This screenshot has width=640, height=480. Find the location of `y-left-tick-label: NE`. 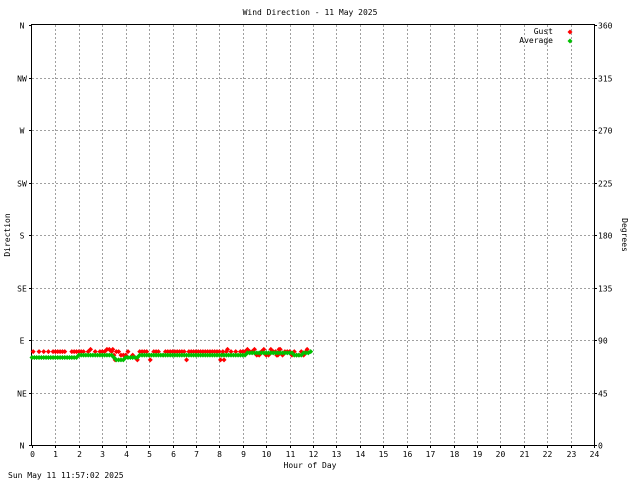

y-left-tick-label: NE is located at coordinates (22, 394).